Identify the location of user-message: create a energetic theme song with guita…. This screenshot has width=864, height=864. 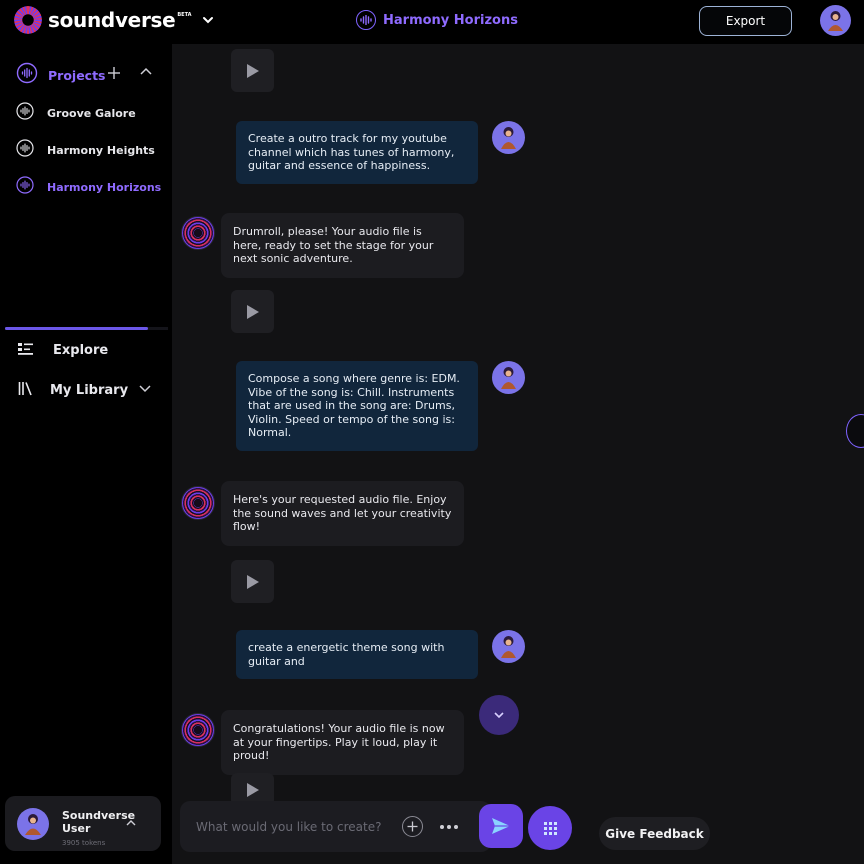
(357, 655).